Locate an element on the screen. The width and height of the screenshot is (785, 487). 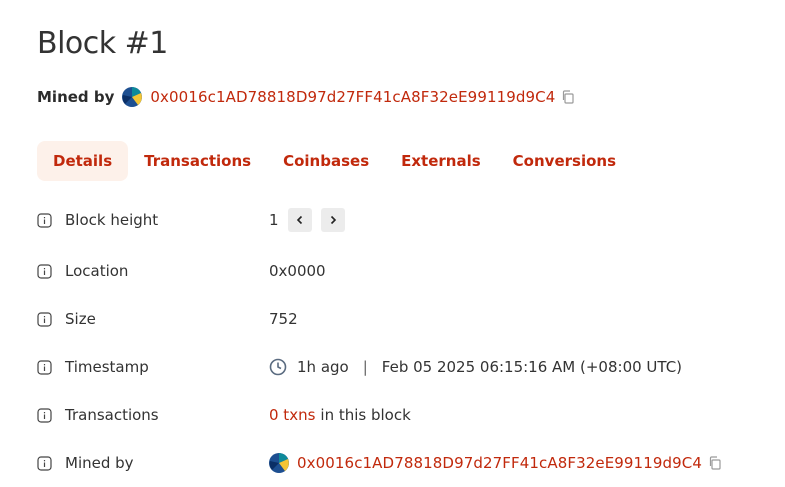
next-block-button is located at coordinates (332, 220).